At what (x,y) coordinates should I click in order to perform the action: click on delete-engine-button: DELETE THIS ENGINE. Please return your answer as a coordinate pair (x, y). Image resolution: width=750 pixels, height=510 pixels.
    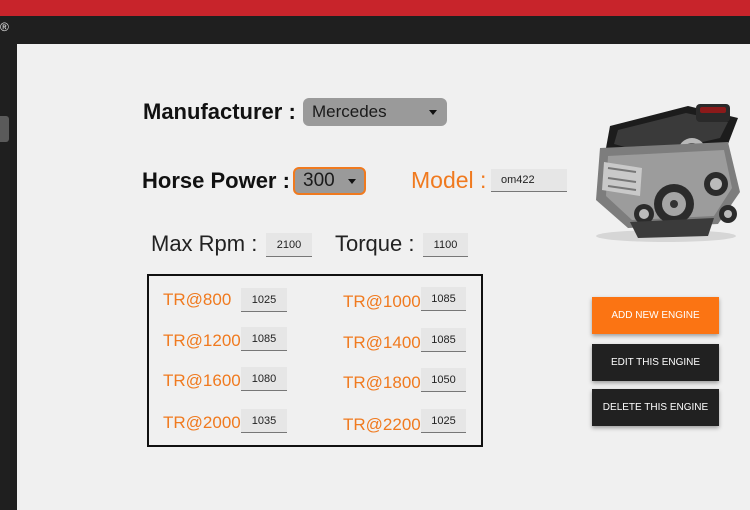
    Looking at the image, I should click on (655, 407).